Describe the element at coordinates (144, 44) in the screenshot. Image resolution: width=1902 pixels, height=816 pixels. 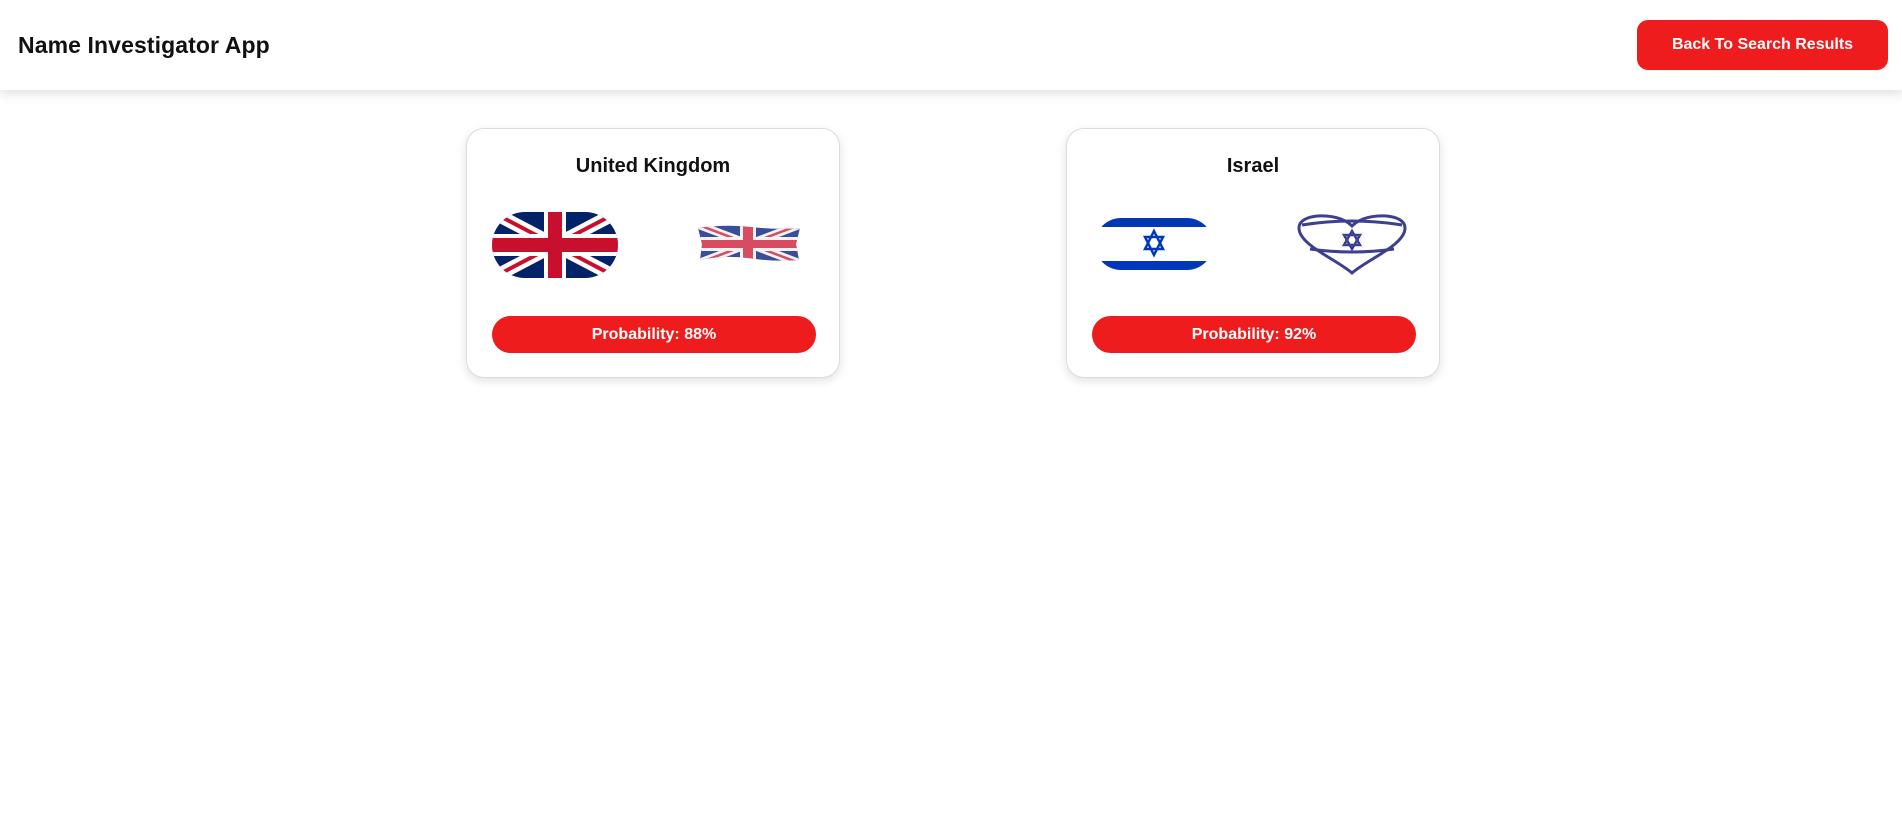
I see `app-title: Name Investigator App` at that location.